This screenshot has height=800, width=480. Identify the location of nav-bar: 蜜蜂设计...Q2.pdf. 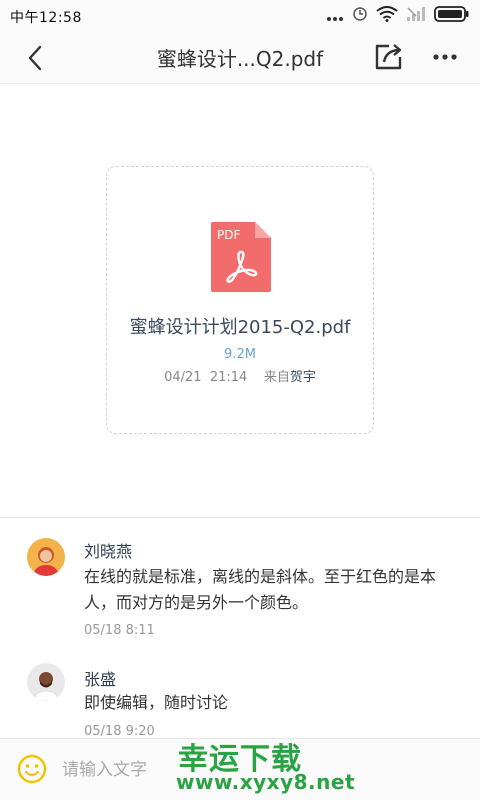
(240, 58).